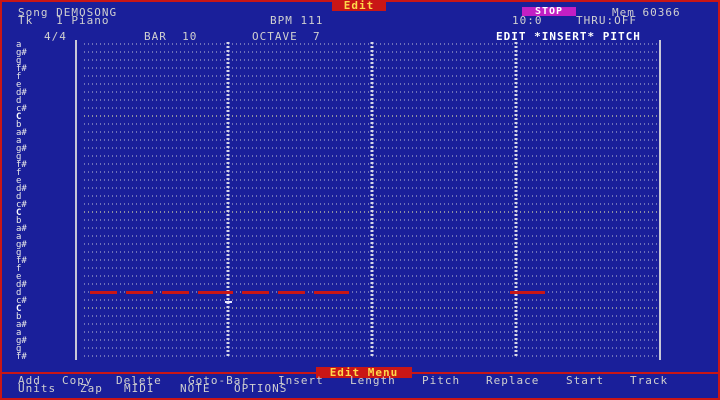 The height and width of the screenshot is (400, 720). Describe the element at coordinates (37, 388) in the screenshot. I see `menu-item-units: Units` at that location.